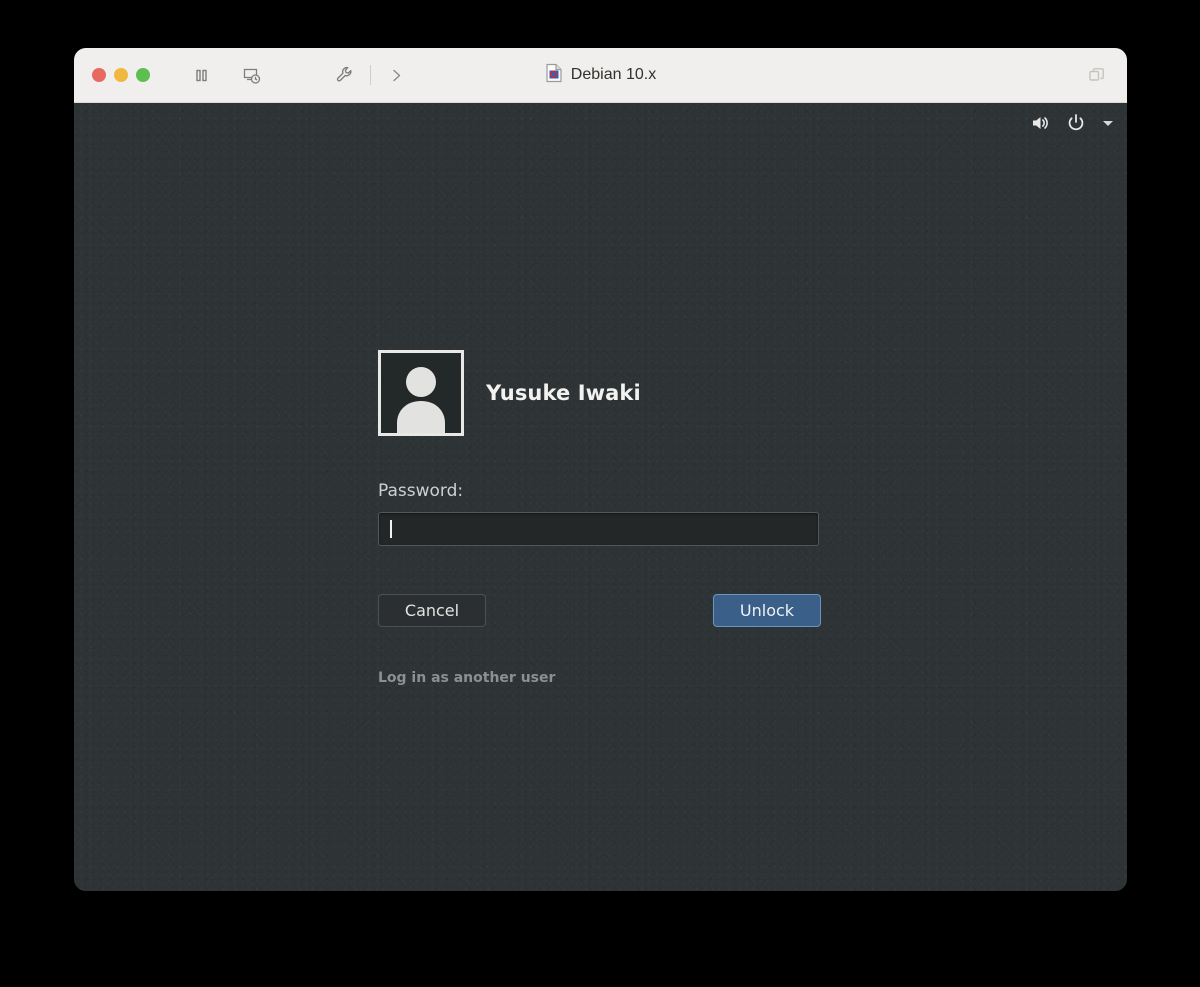 The image size is (1200, 987). I want to click on window-titlebar: Debian 10.x, so click(600, 75).